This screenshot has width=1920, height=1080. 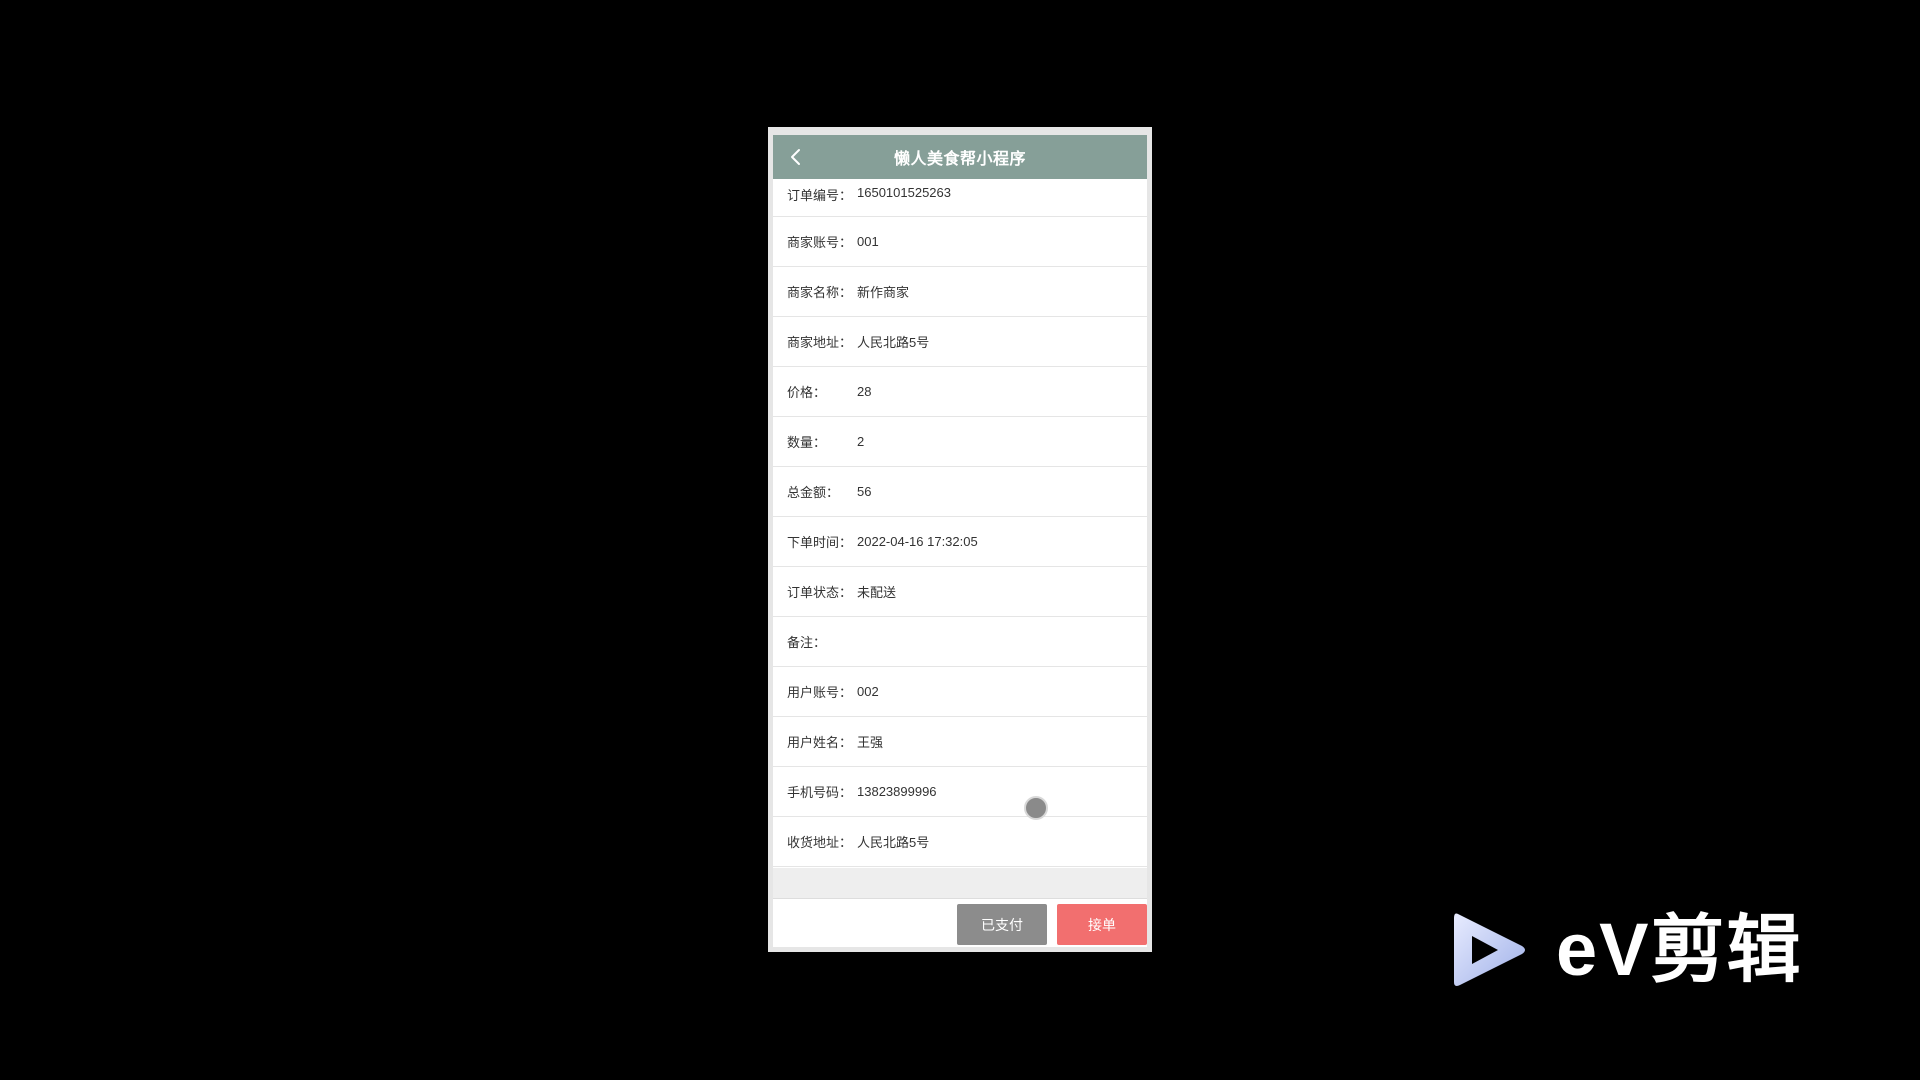 I want to click on field-value: 1650101525263, so click(x=904, y=192).